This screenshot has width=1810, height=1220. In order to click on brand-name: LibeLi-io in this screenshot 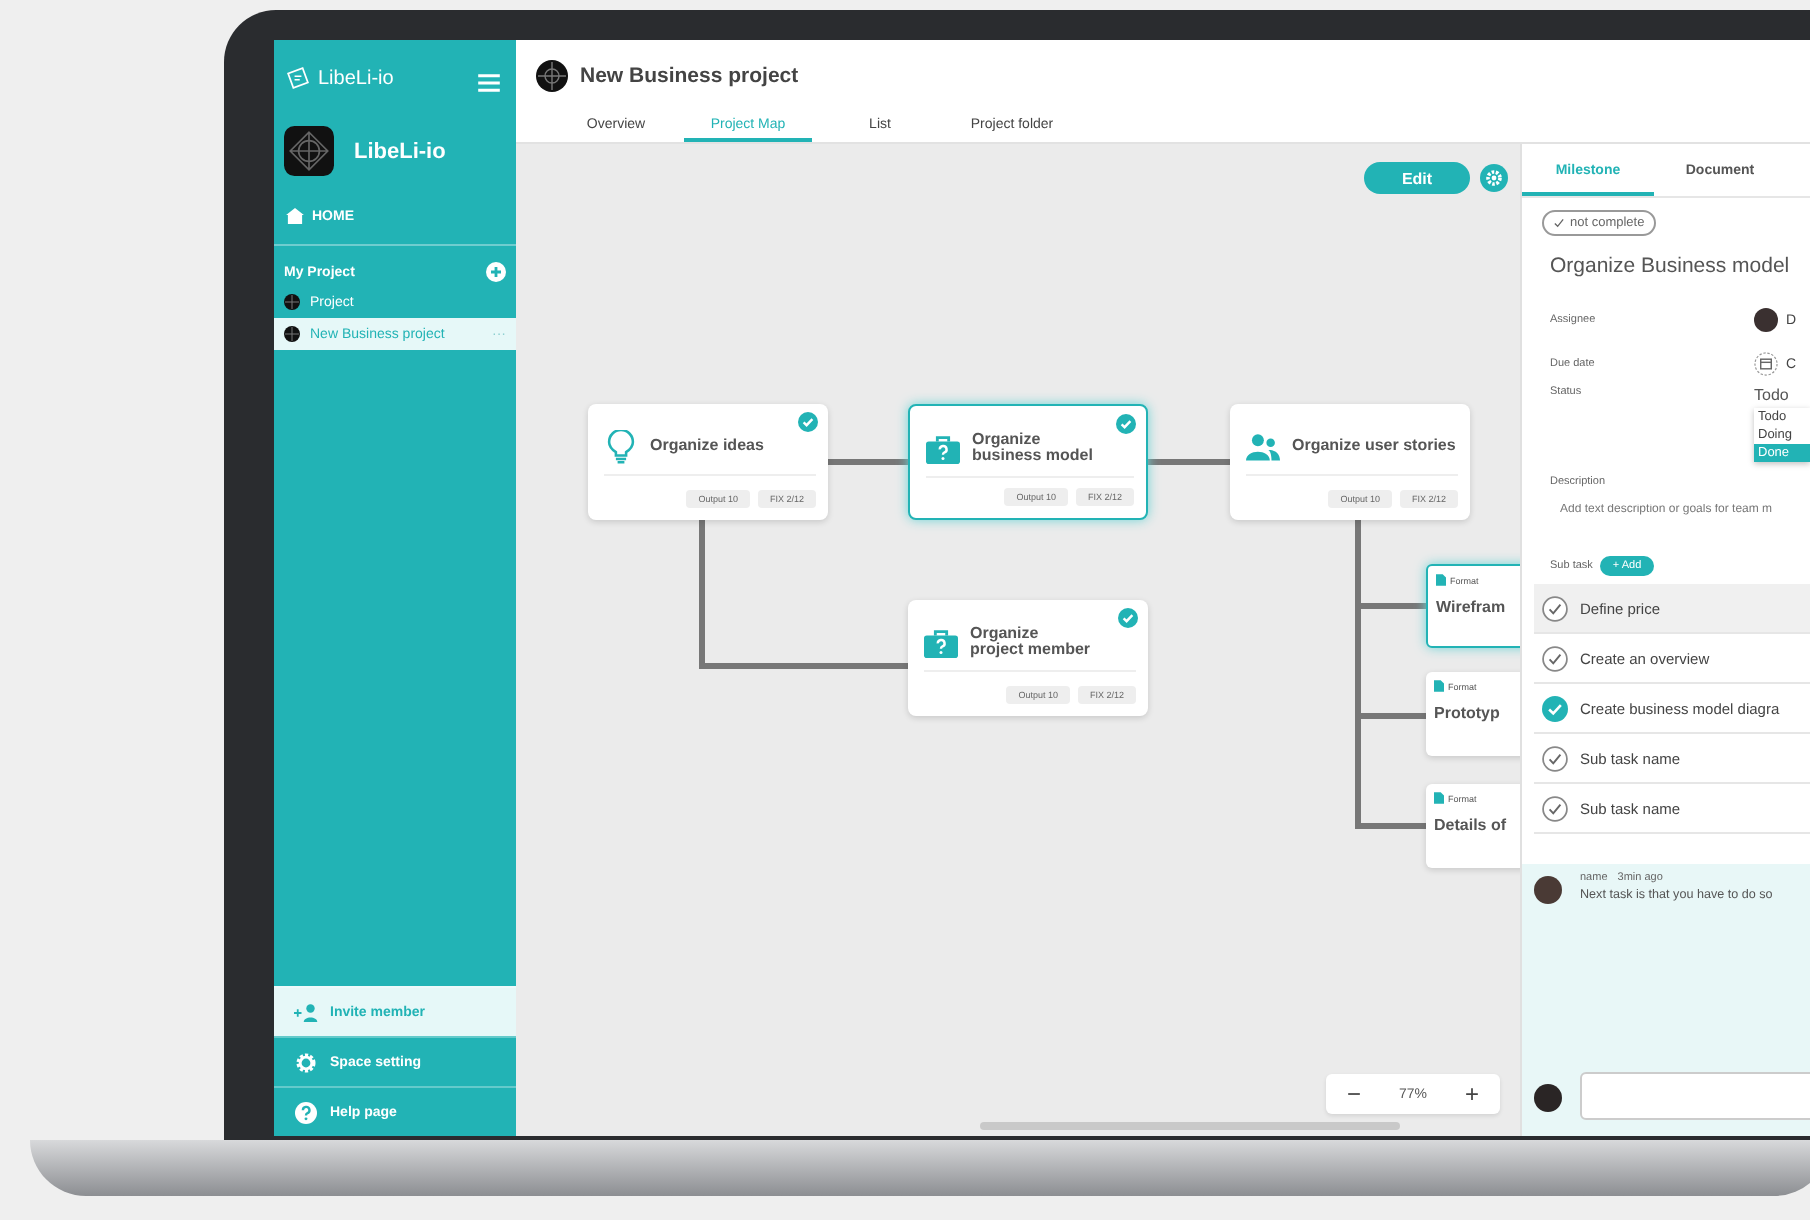, I will do `click(357, 78)`.